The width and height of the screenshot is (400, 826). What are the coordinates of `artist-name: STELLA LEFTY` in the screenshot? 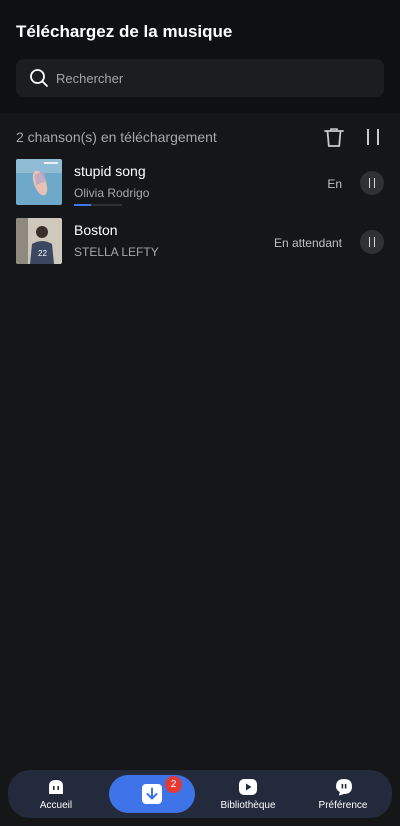 It's located at (116, 252).